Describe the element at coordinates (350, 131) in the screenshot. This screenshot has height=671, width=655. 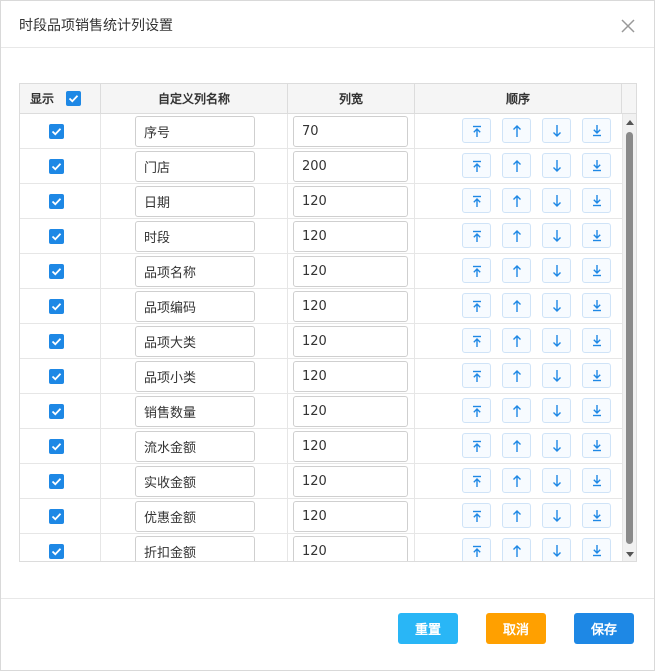
I see `column-width-input: 70` at that location.